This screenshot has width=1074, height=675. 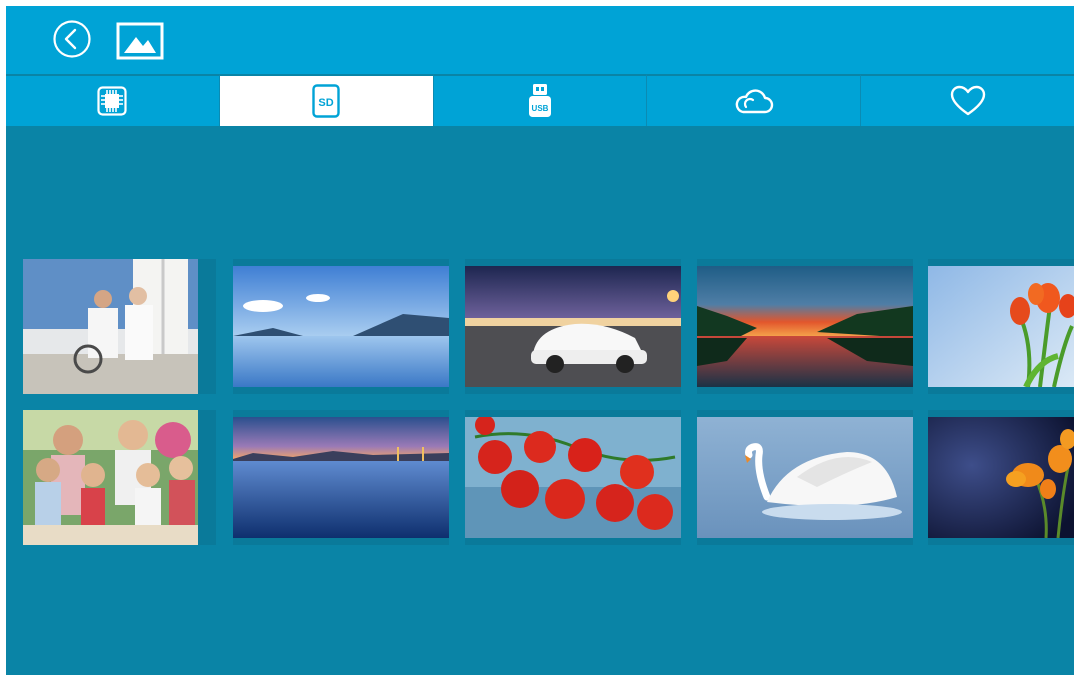 I want to click on tab-favorites, so click(x=967, y=100).